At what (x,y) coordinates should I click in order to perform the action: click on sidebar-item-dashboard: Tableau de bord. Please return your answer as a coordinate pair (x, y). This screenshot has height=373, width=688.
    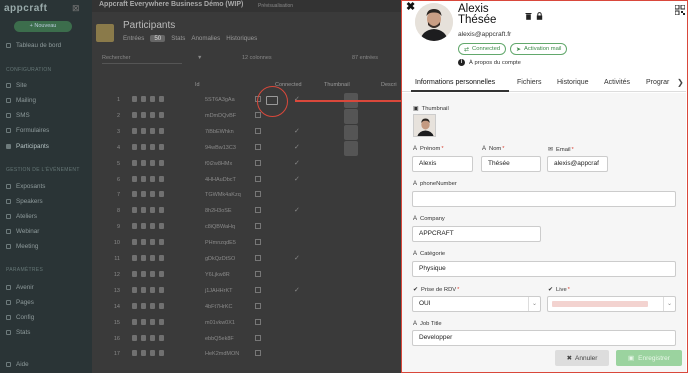
    Looking at the image, I should click on (33, 45).